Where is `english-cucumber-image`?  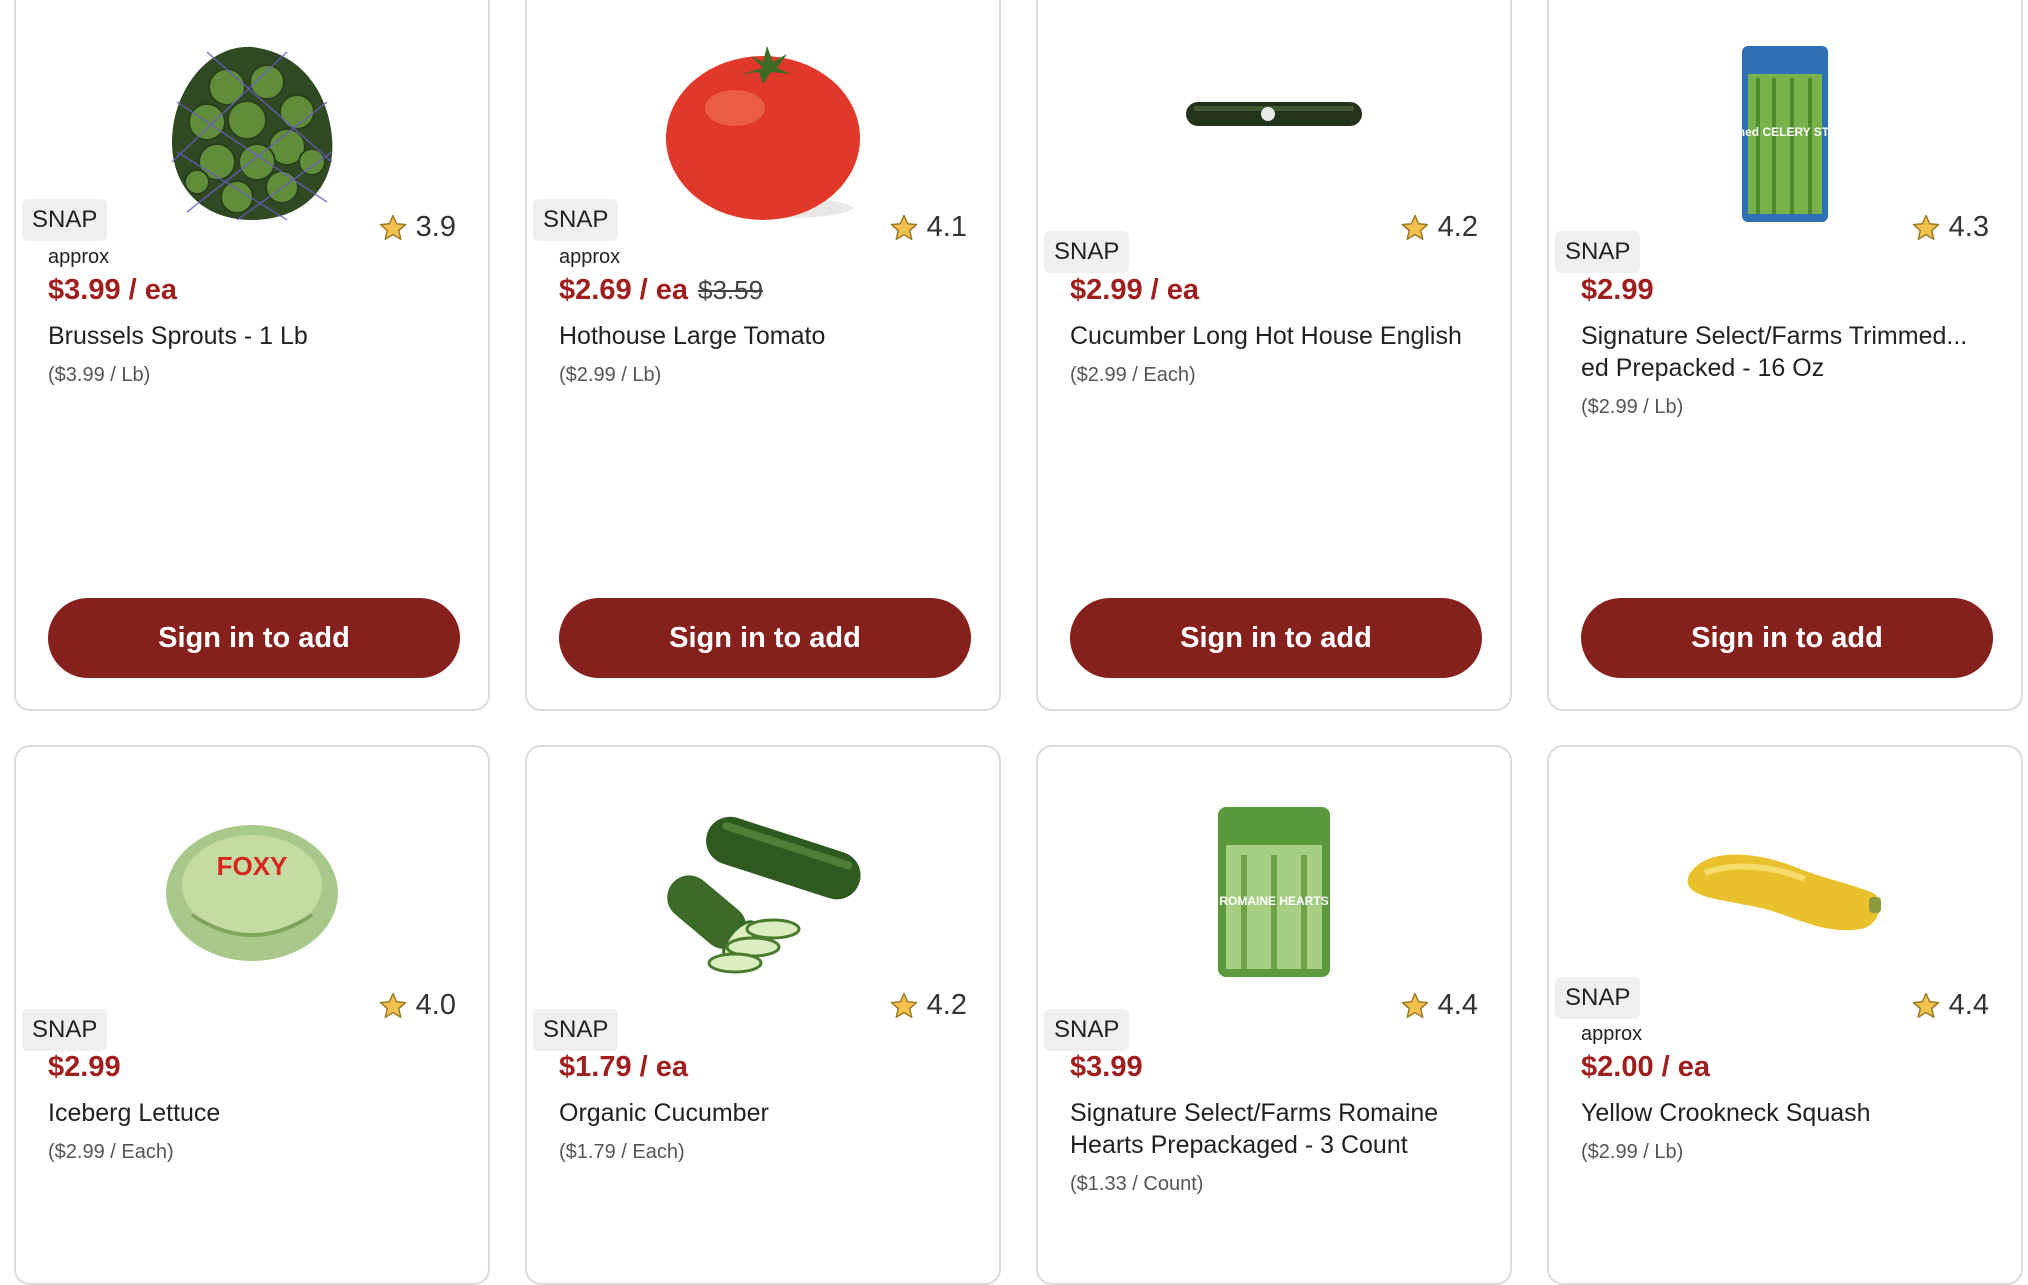 english-cucumber-image is located at coordinates (1274, 114).